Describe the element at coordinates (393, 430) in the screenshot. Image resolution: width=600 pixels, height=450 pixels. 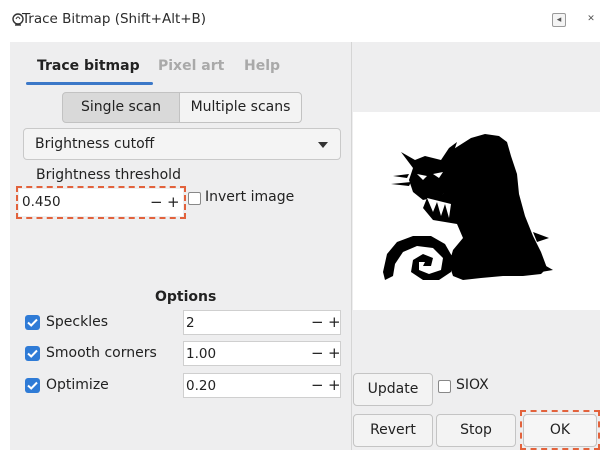
I see `revert-button: Revert` at that location.